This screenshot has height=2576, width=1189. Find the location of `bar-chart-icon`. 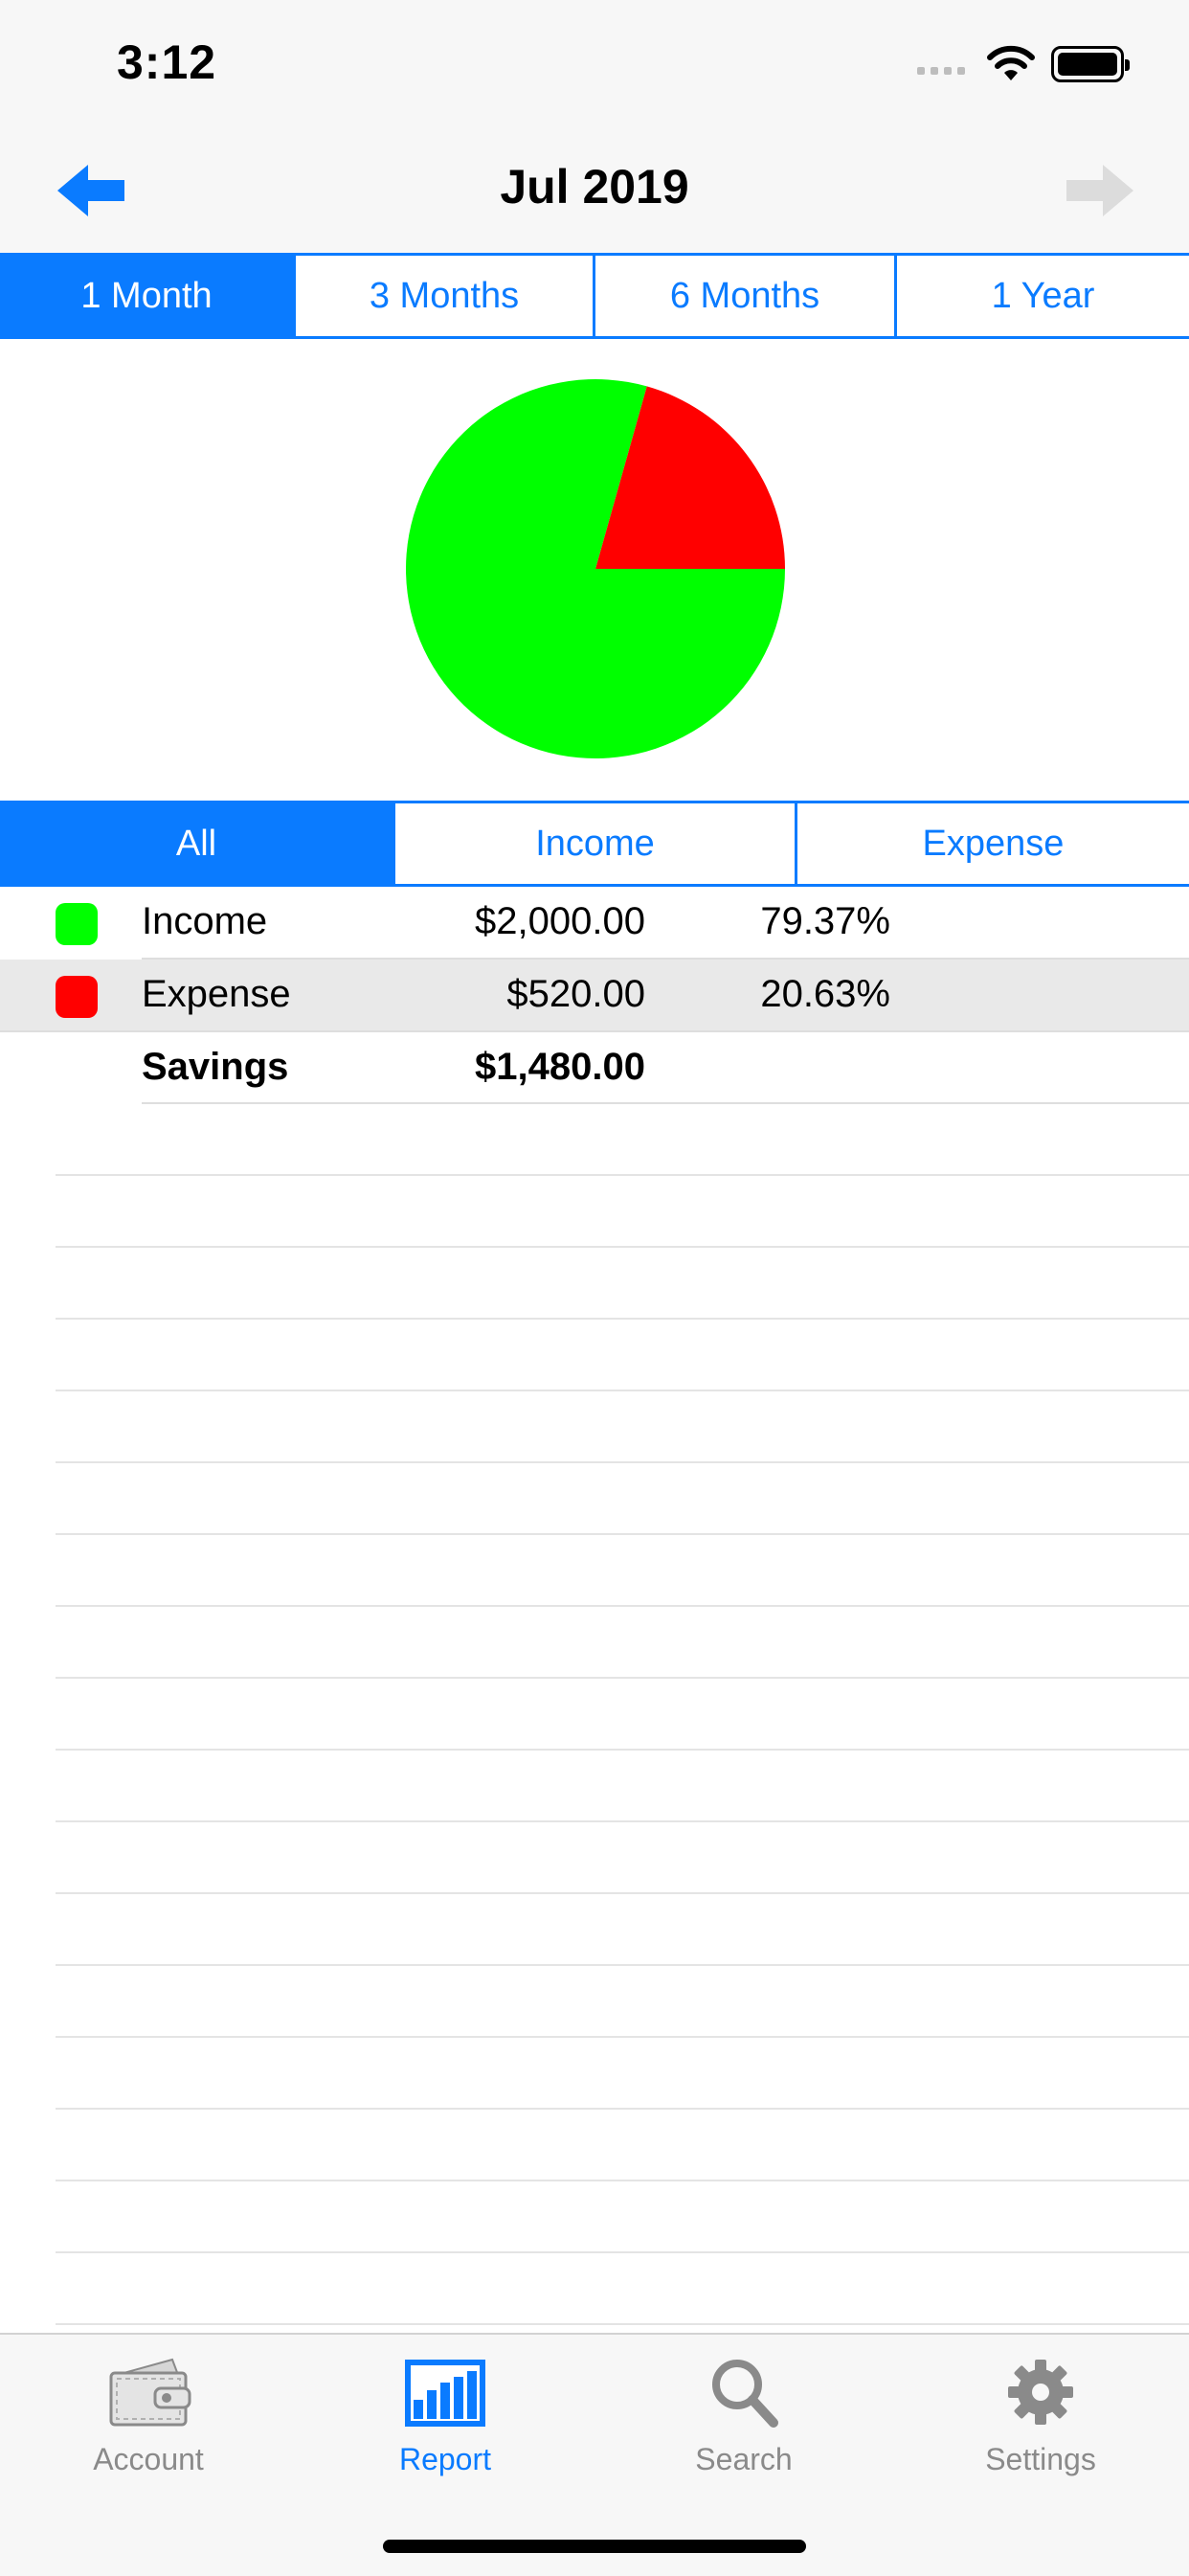

bar-chart-icon is located at coordinates (445, 2393).